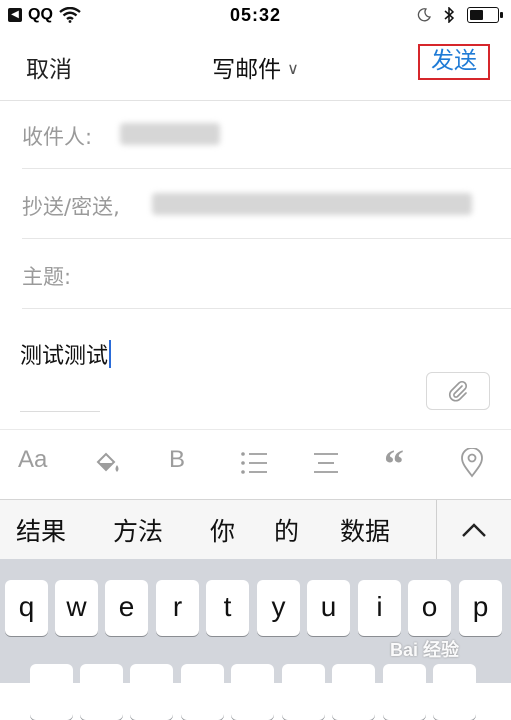 The width and height of the screenshot is (511, 720). I want to click on mail-body-text: 测试测试, so click(64, 356).